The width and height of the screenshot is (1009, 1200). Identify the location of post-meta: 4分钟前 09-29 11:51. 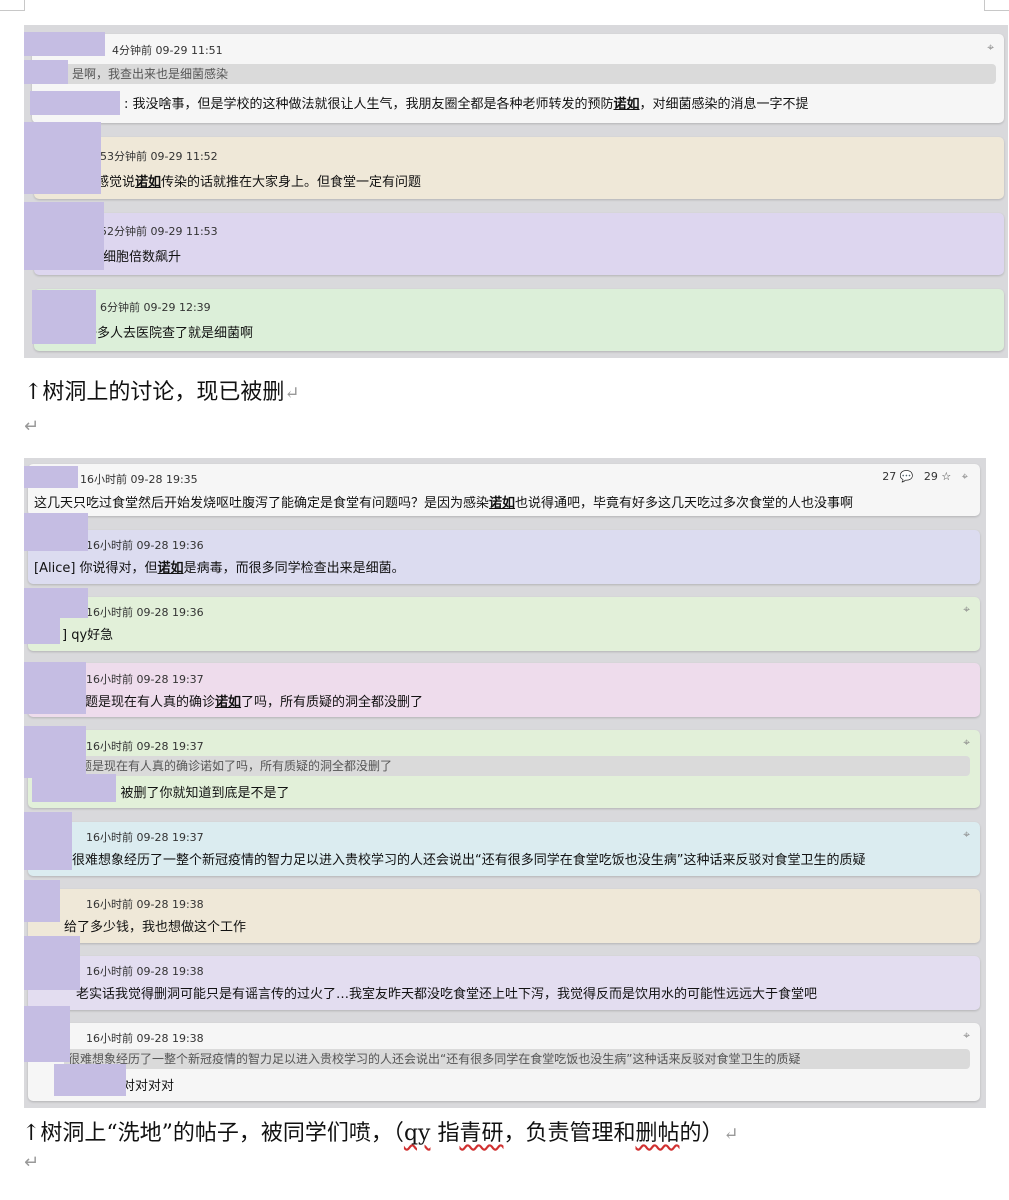
(167, 50).